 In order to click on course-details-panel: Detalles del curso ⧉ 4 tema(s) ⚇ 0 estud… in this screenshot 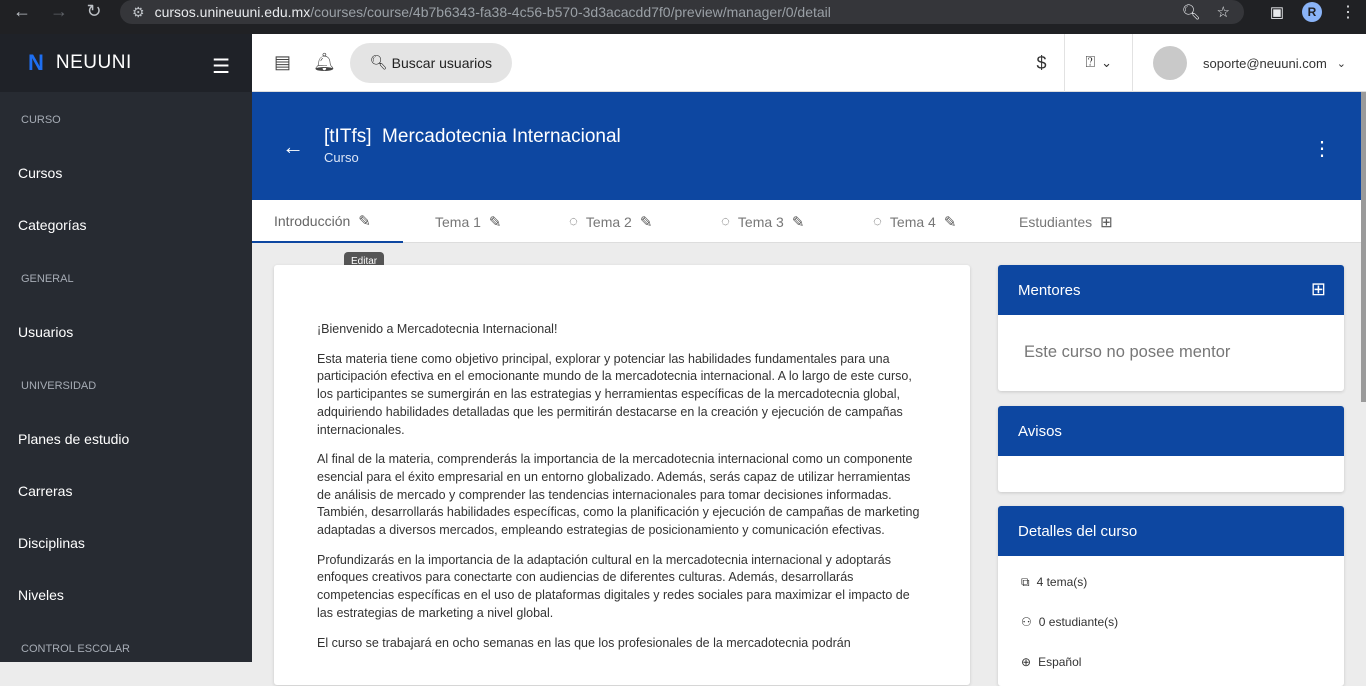, I will do `click(1171, 596)`.